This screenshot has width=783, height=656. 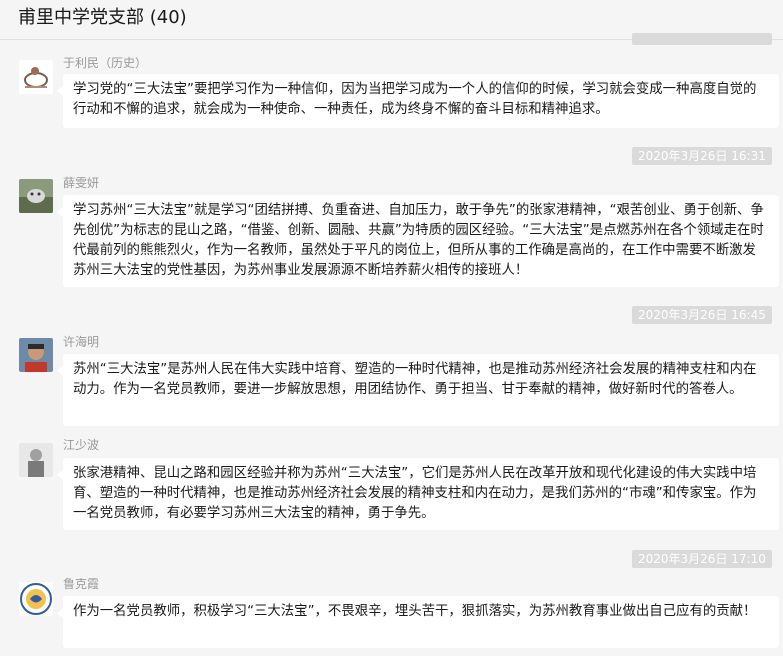 What do you see at coordinates (81, 584) in the screenshot?
I see `sender-name: 鲁克霞` at bounding box center [81, 584].